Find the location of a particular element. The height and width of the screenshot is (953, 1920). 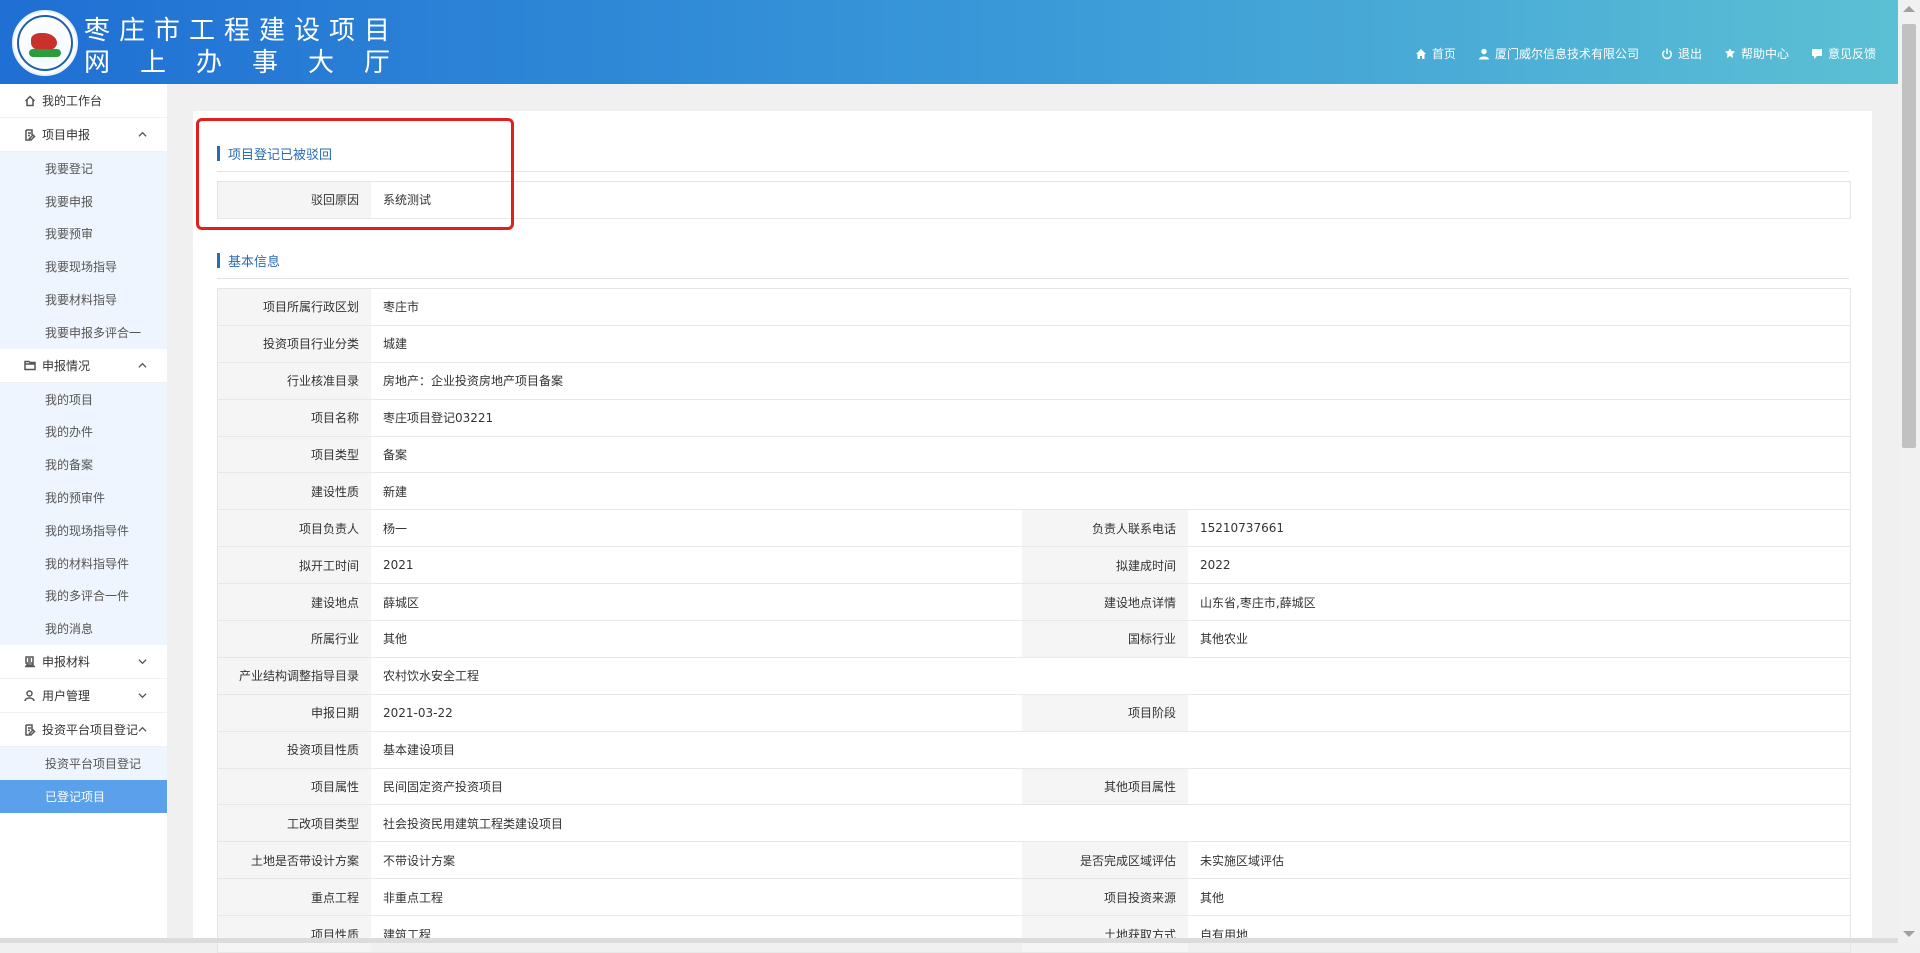

table-row: 投资项目行业分类 城建 is located at coordinates (1034, 344).